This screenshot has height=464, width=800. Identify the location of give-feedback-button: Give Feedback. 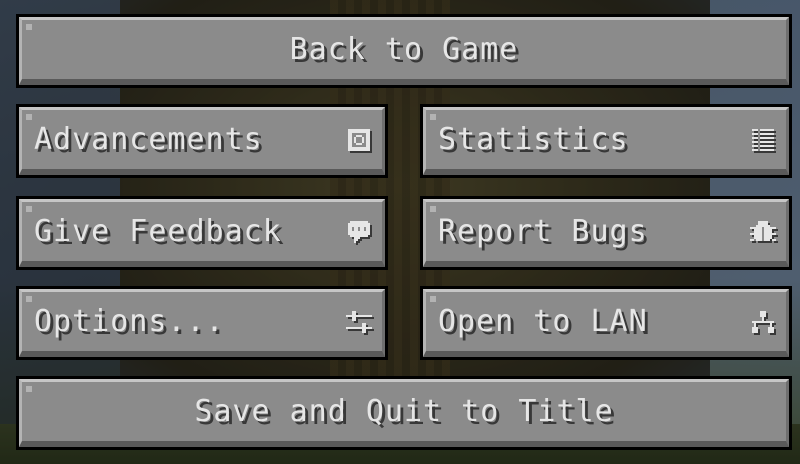
(202, 233).